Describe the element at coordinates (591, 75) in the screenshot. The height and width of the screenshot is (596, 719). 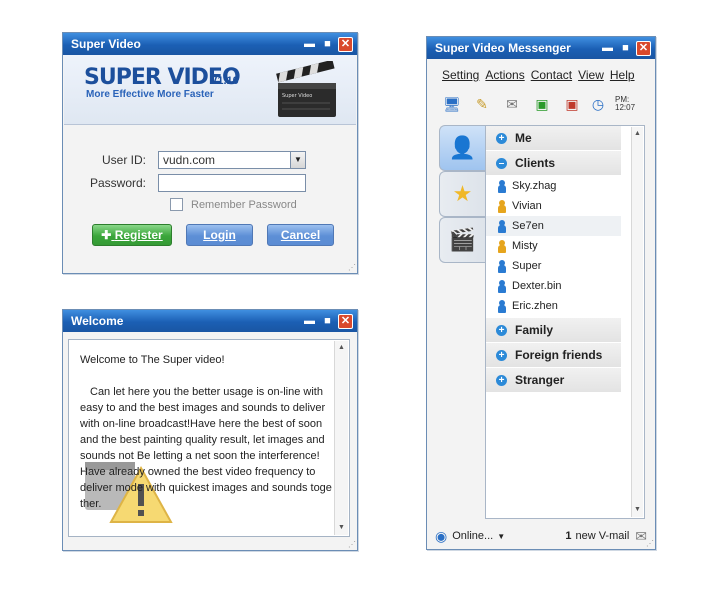
I see `menu-view: View` at that location.